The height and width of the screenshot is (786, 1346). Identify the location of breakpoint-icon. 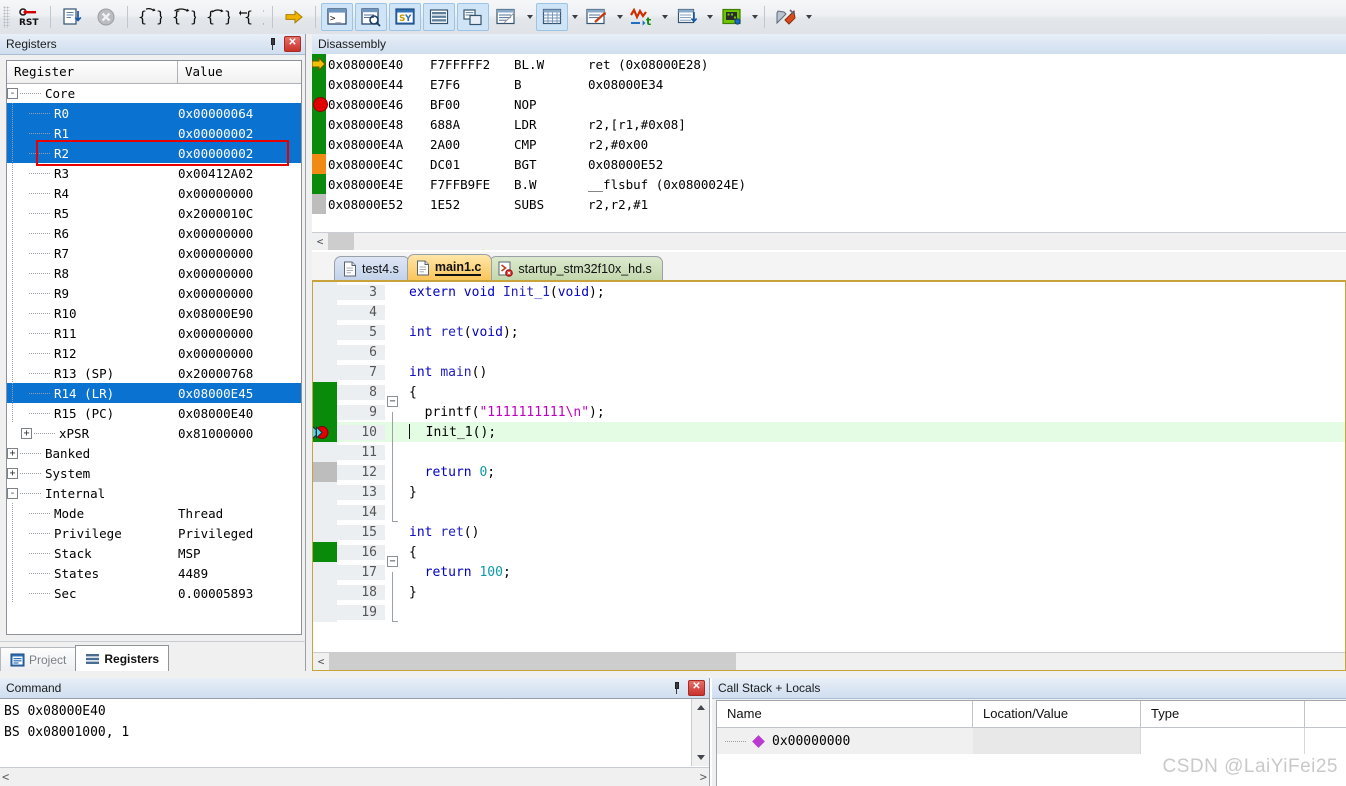
(320, 104).